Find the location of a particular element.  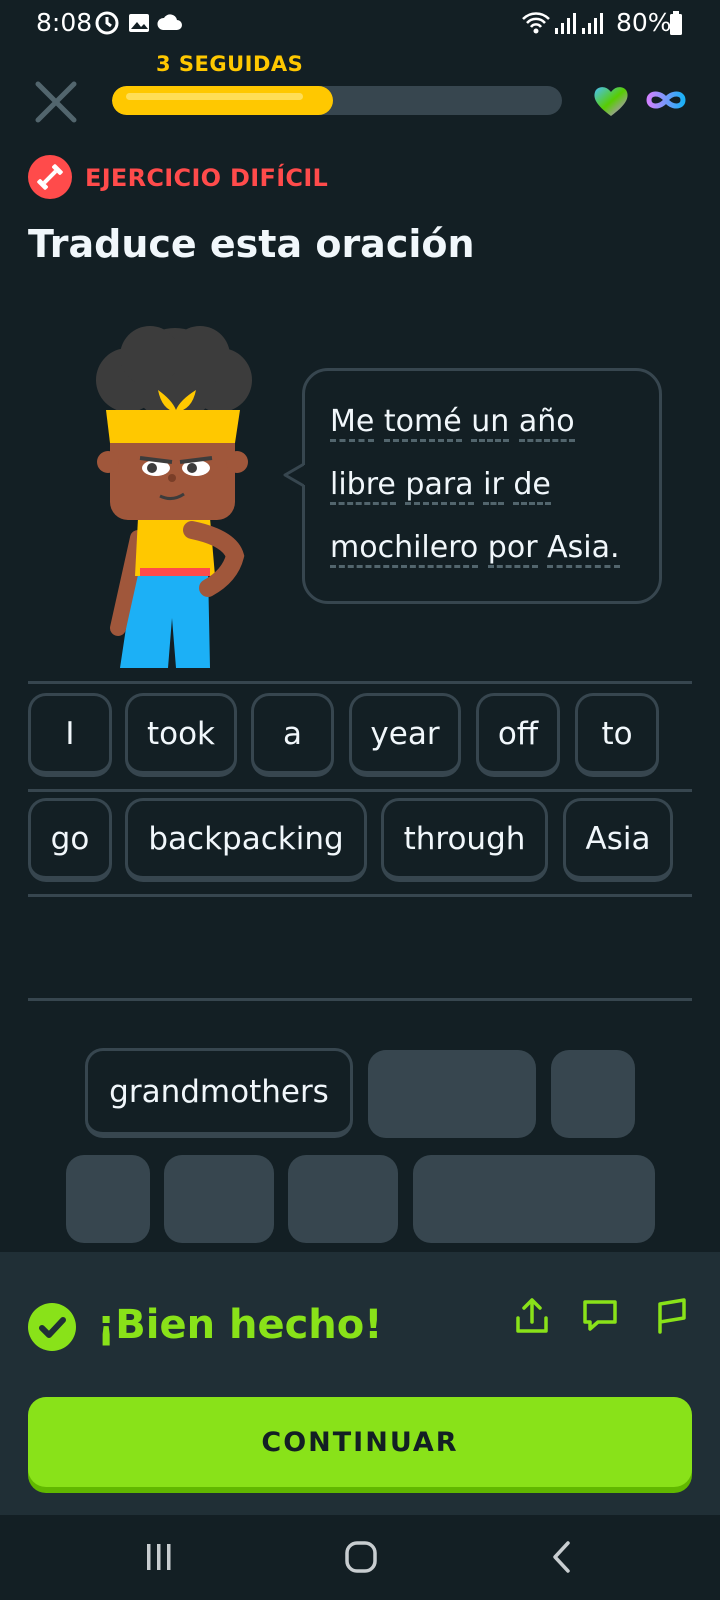

answer-word-chip: Asia is located at coordinates (618, 840).